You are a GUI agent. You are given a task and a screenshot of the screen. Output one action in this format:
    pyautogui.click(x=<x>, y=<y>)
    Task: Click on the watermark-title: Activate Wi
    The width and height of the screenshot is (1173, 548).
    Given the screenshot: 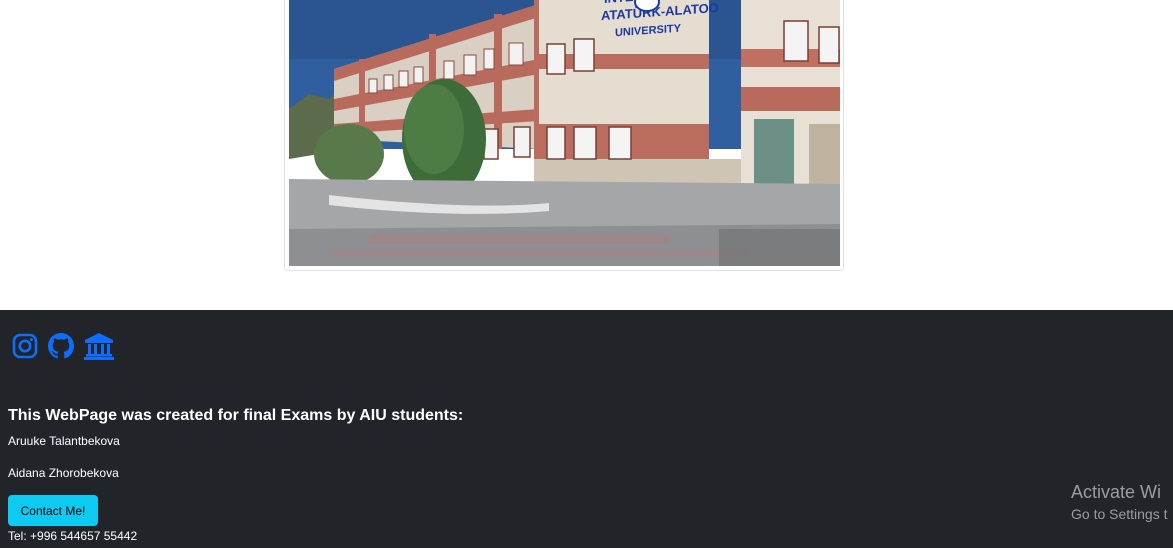 What is the action you would take?
    pyautogui.click(x=1116, y=492)
    